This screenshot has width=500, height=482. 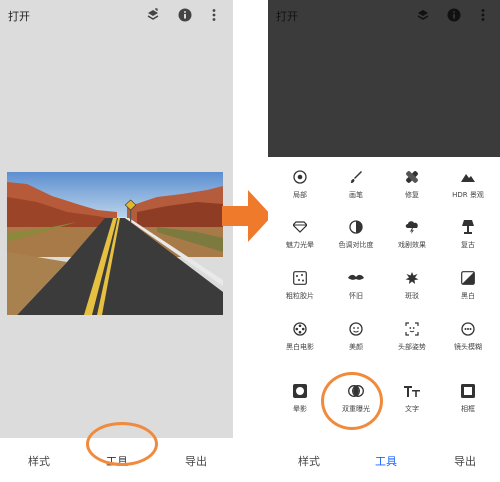 I want to click on tool-label: HDR 景观, so click(x=468, y=195).